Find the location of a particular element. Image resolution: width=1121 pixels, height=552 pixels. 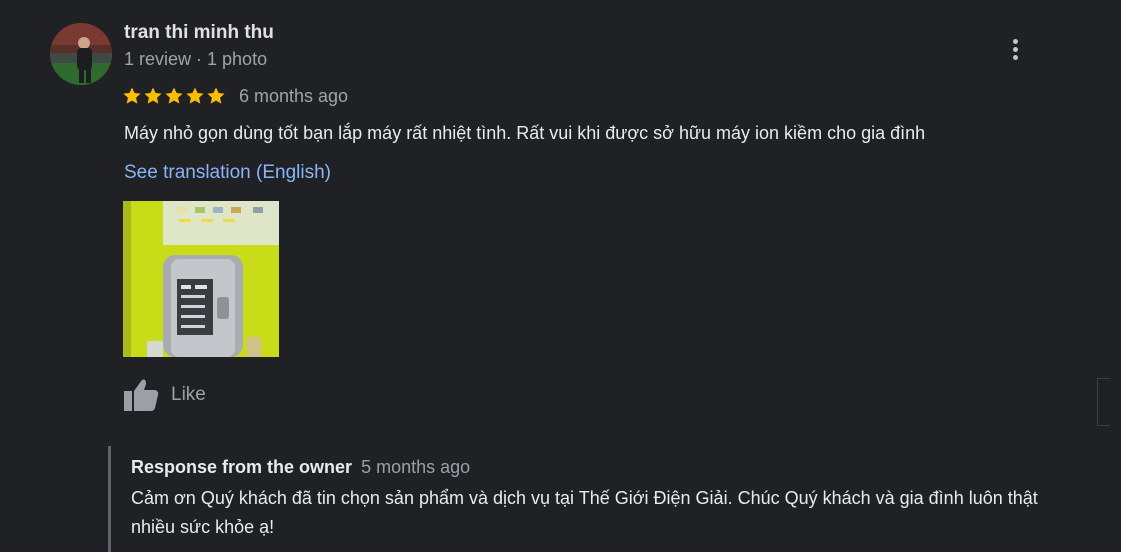

photo-water-ionizer is located at coordinates (201, 279).